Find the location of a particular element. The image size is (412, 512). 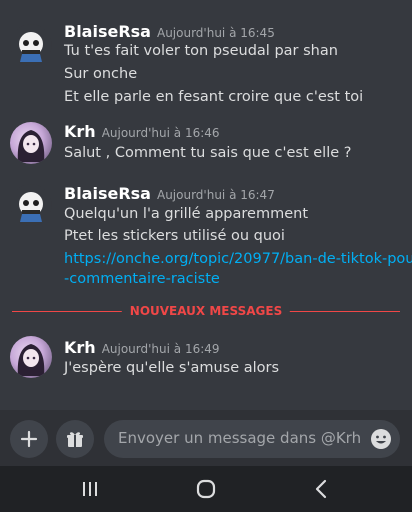

message-text: Quelqu'un l'a grillé apparemment is located at coordinates (186, 214).